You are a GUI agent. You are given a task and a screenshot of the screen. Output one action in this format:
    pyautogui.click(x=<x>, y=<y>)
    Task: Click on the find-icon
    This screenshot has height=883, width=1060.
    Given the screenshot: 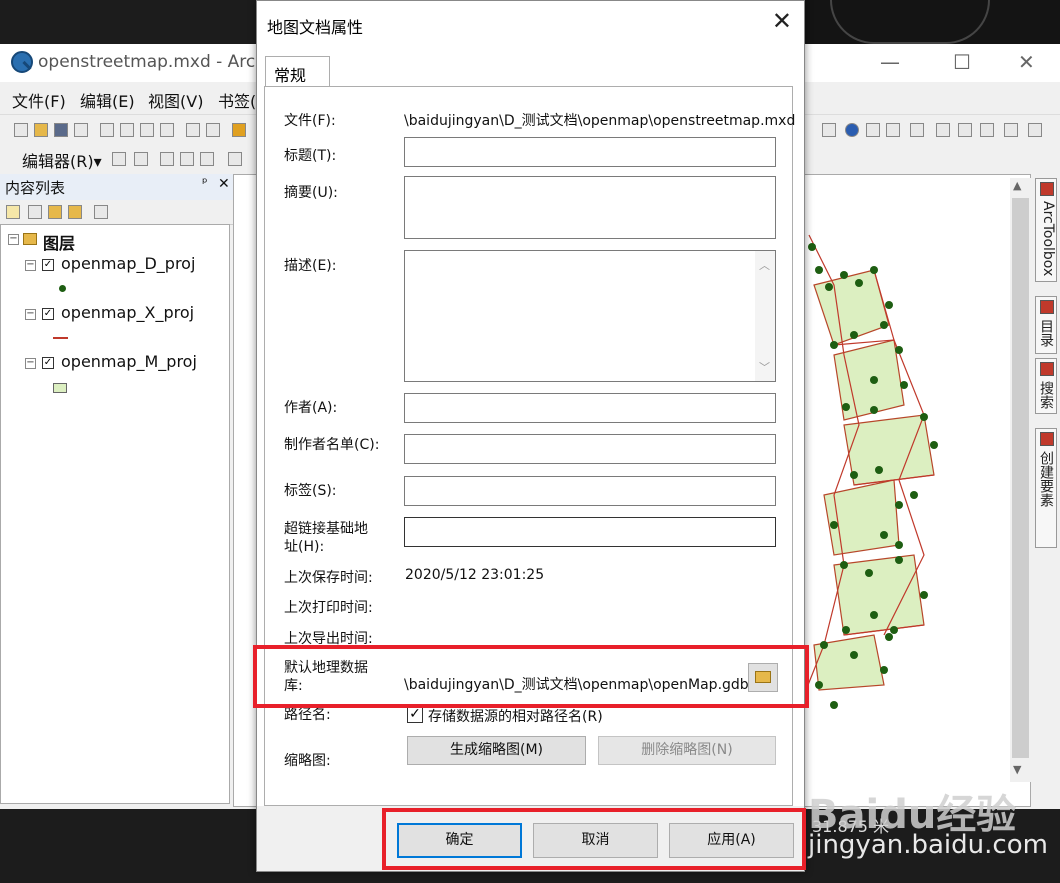 What is the action you would take?
    pyautogui.click(x=943, y=130)
    